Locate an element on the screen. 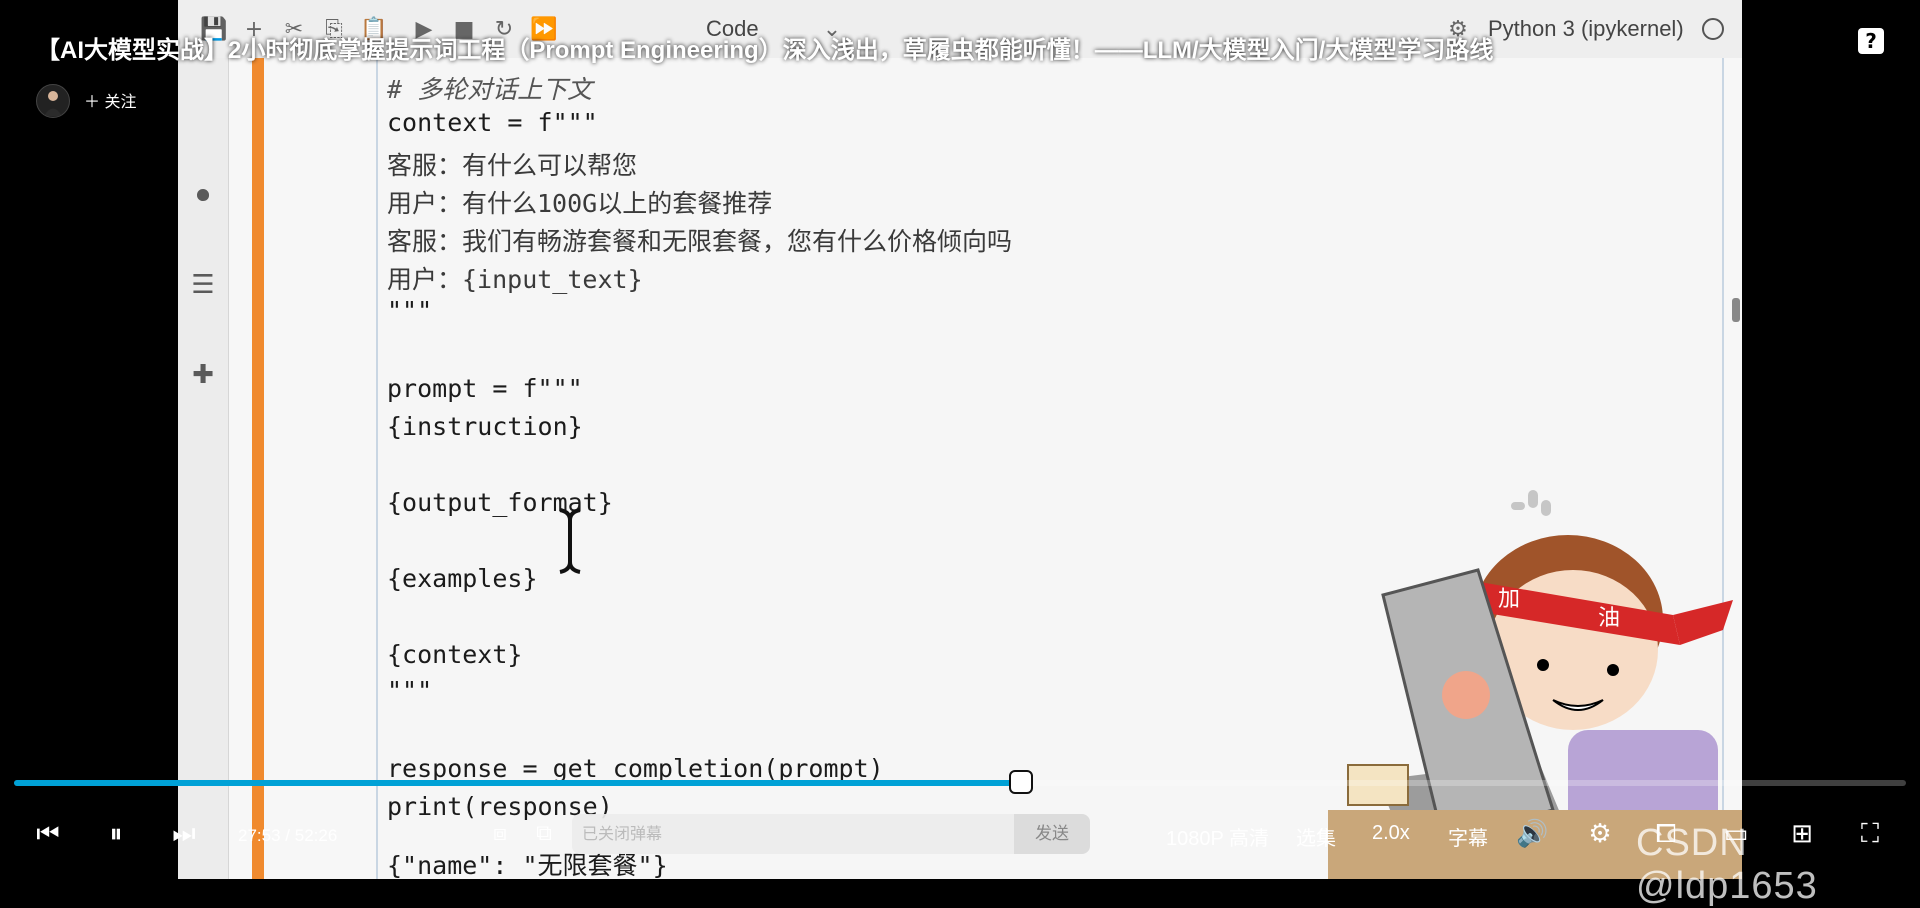 Image resolution: width=1920 pixels, height=908 pixels. duration: 52:26 is located at coordinates (316, 835).